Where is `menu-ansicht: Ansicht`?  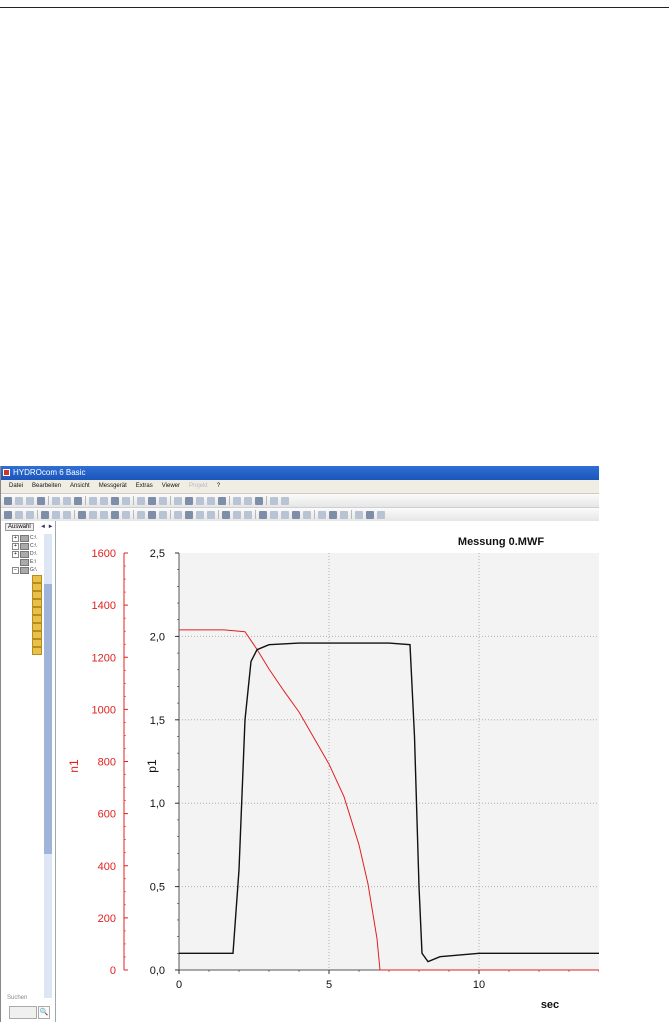 menu-ansicht: Ansicht is located at coordinates (80, 486).